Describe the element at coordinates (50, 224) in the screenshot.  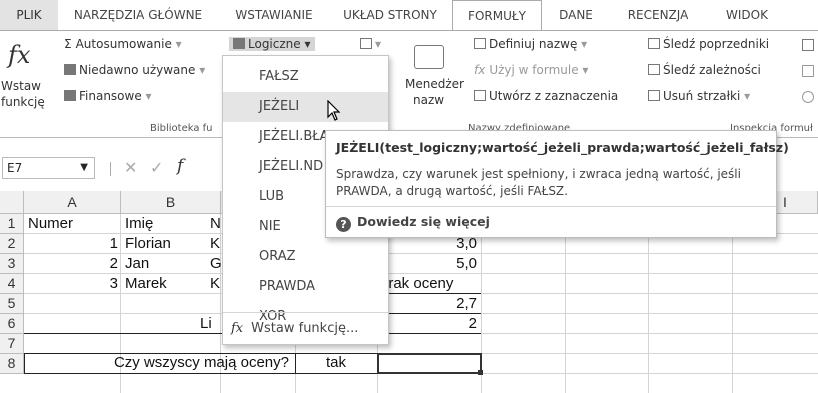
I see `cell-a1: Numer` at that location.